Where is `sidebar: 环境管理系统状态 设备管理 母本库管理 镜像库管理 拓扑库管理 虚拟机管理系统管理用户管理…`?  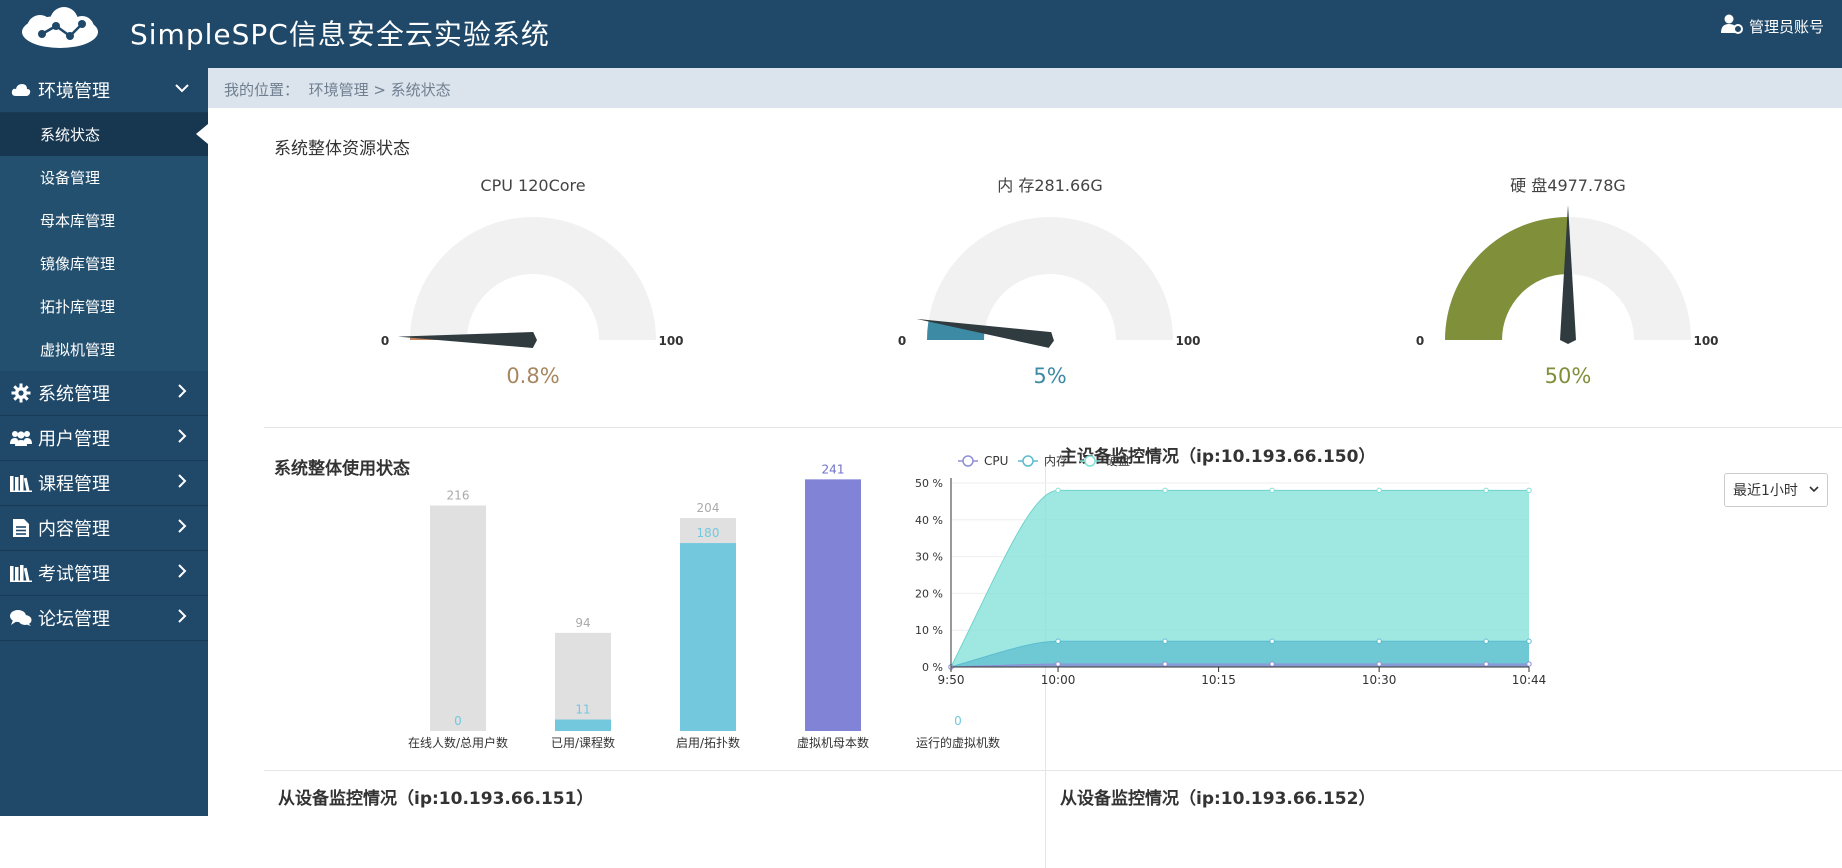
sidebar: 环境管理系统状态 设备管理 母本库管理 镜像库管理 拓扑库管理 虚拟机管理系统管理用户管理… is located at coordinates (104, 442).